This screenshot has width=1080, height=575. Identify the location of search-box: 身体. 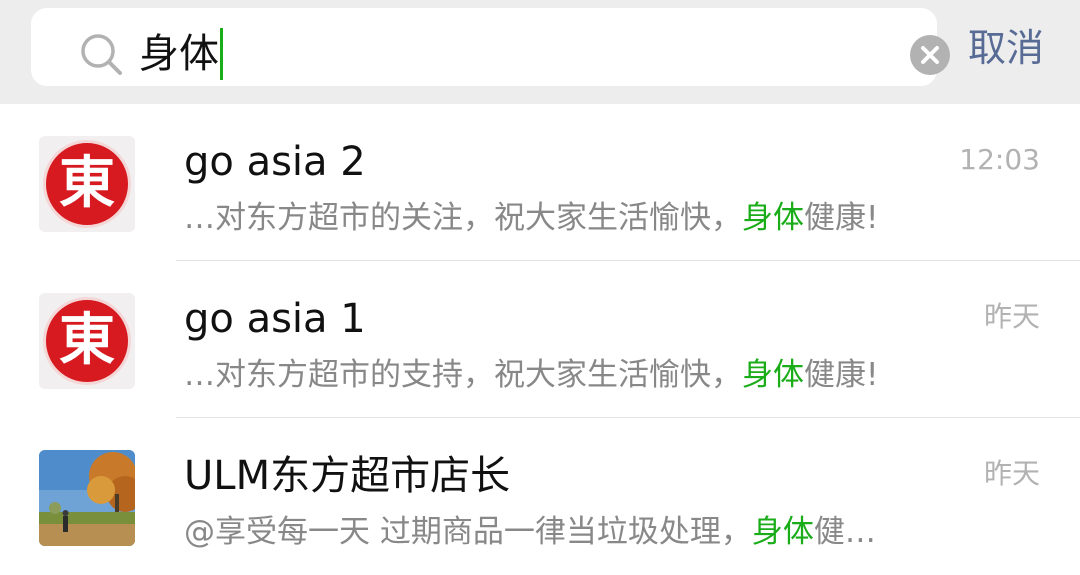
(490, 47).